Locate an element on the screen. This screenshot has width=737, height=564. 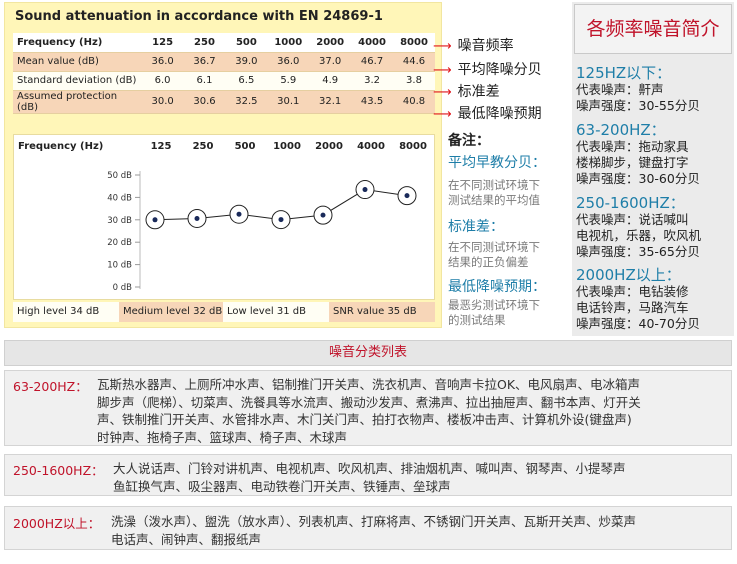
chart-plot: 50 dB 40 dB 30 dB 20 dB 10 dB 0 dB is located at coordinates (262, 232).